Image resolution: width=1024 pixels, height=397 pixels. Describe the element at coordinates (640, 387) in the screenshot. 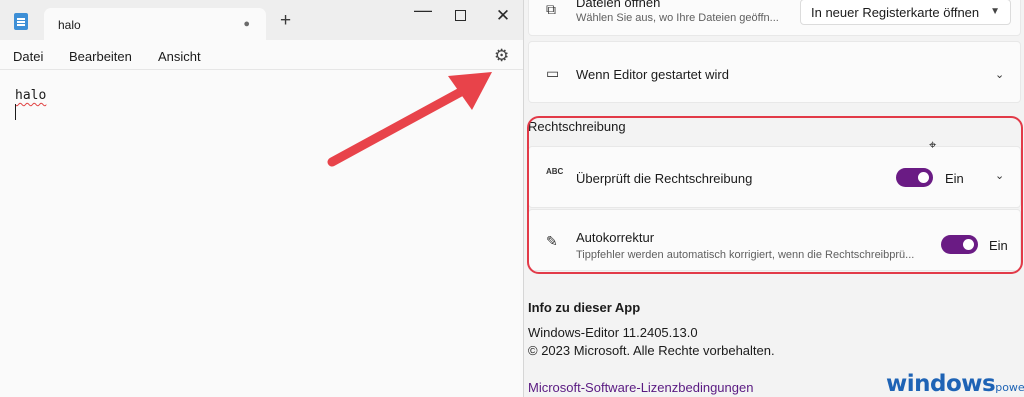

I see `license-link: Microsoft-Software-Lizenzbedingungen` at that location.